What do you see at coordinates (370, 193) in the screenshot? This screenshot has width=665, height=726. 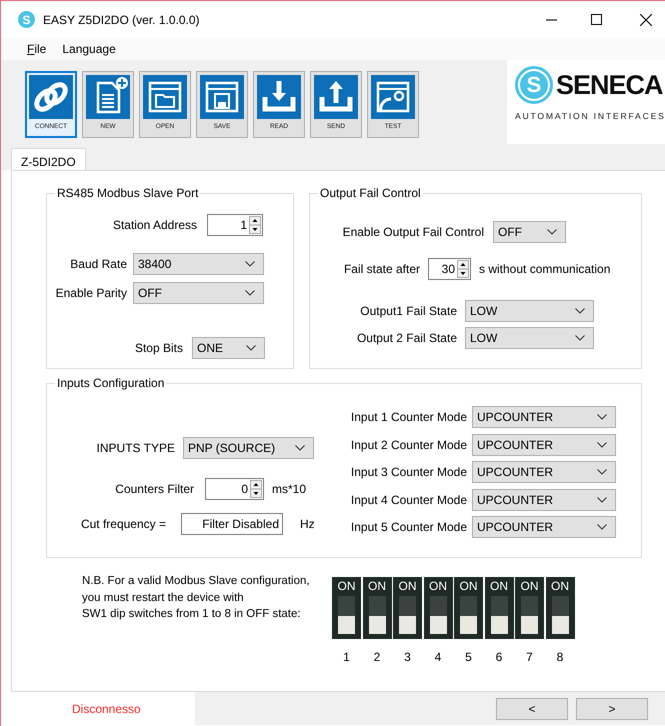 I see `group-title: Output Fail Control` at bounding box center [370, 193].